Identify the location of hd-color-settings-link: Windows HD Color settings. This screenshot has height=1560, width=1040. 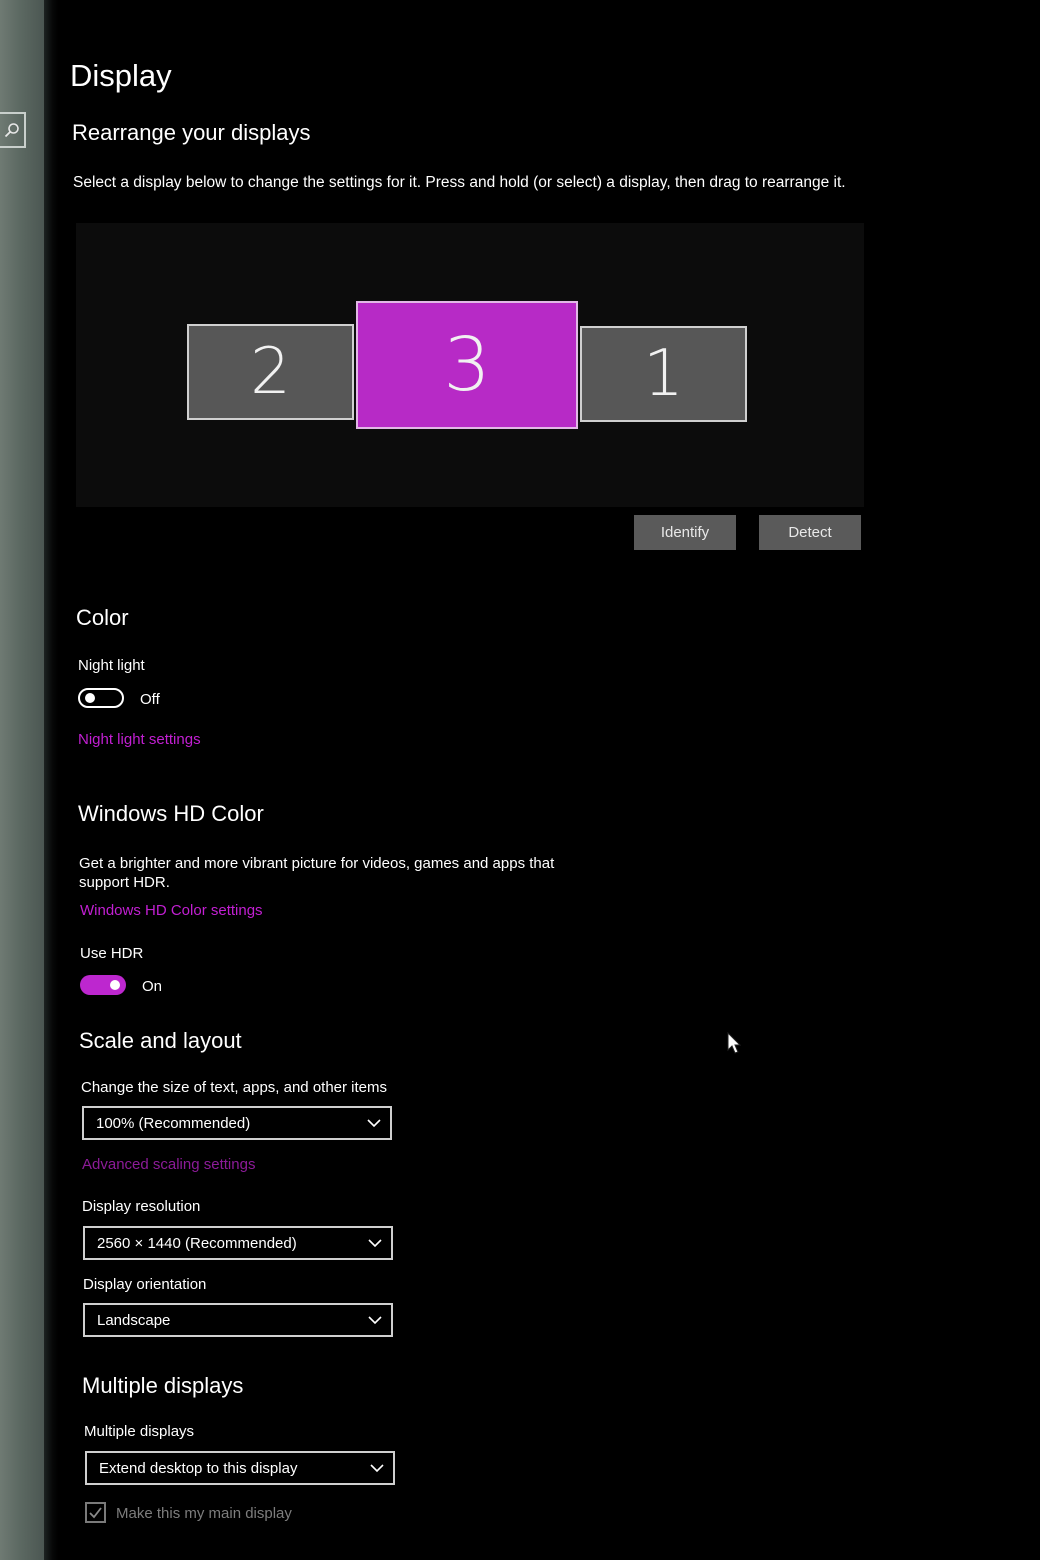
(171, 910).